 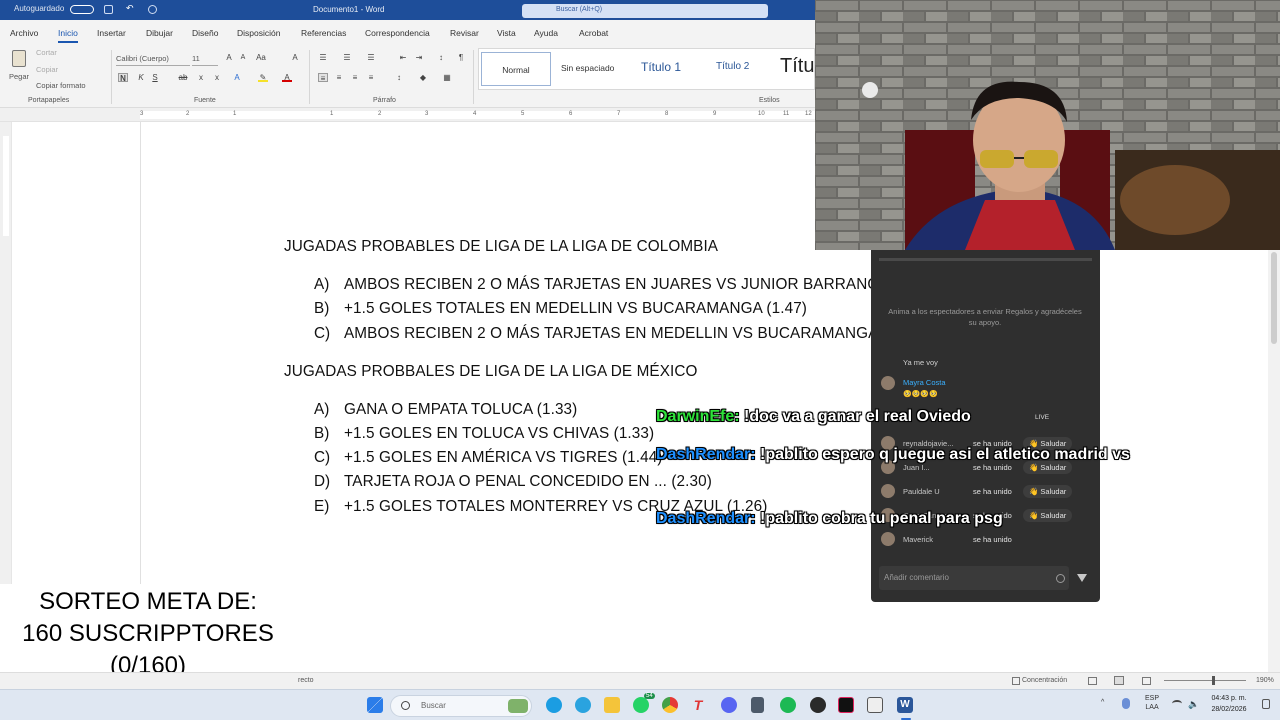 What do you see at coordinates (61, 85) in the screenshot?
I see `format-painter-button: Copiar formato` at bounding box center [61, 85].